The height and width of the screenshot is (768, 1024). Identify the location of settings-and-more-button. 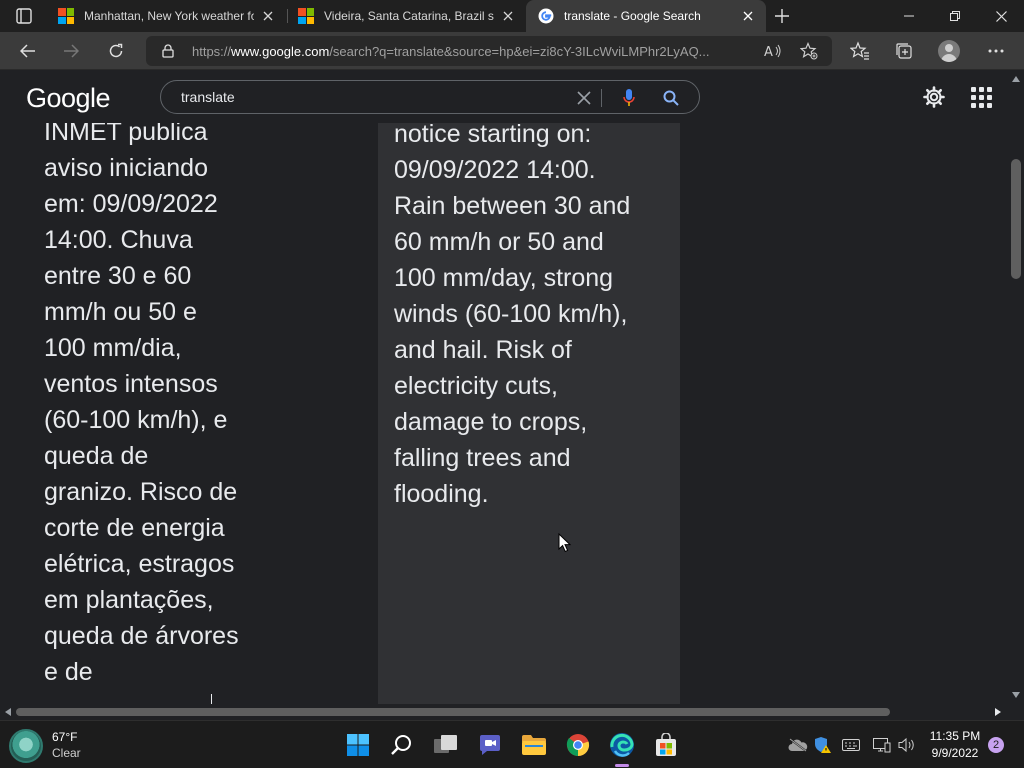
(996, 51).